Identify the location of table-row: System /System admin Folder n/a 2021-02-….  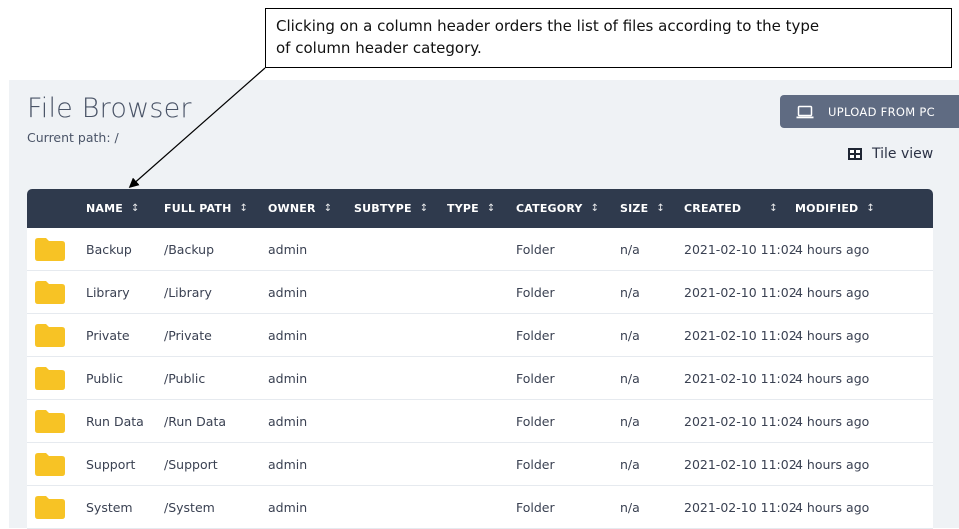
(480, 507).